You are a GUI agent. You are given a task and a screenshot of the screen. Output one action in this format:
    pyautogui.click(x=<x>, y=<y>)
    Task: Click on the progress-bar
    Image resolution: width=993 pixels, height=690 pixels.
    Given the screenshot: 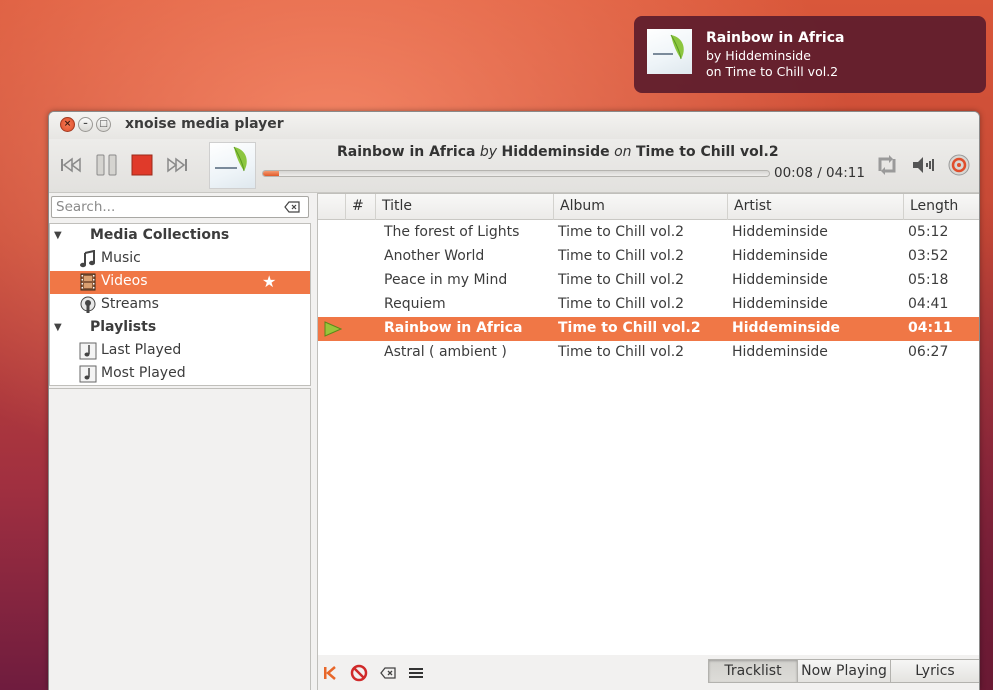 What is the action you would take?
    pyautogui.click(x=516, y=173)
    